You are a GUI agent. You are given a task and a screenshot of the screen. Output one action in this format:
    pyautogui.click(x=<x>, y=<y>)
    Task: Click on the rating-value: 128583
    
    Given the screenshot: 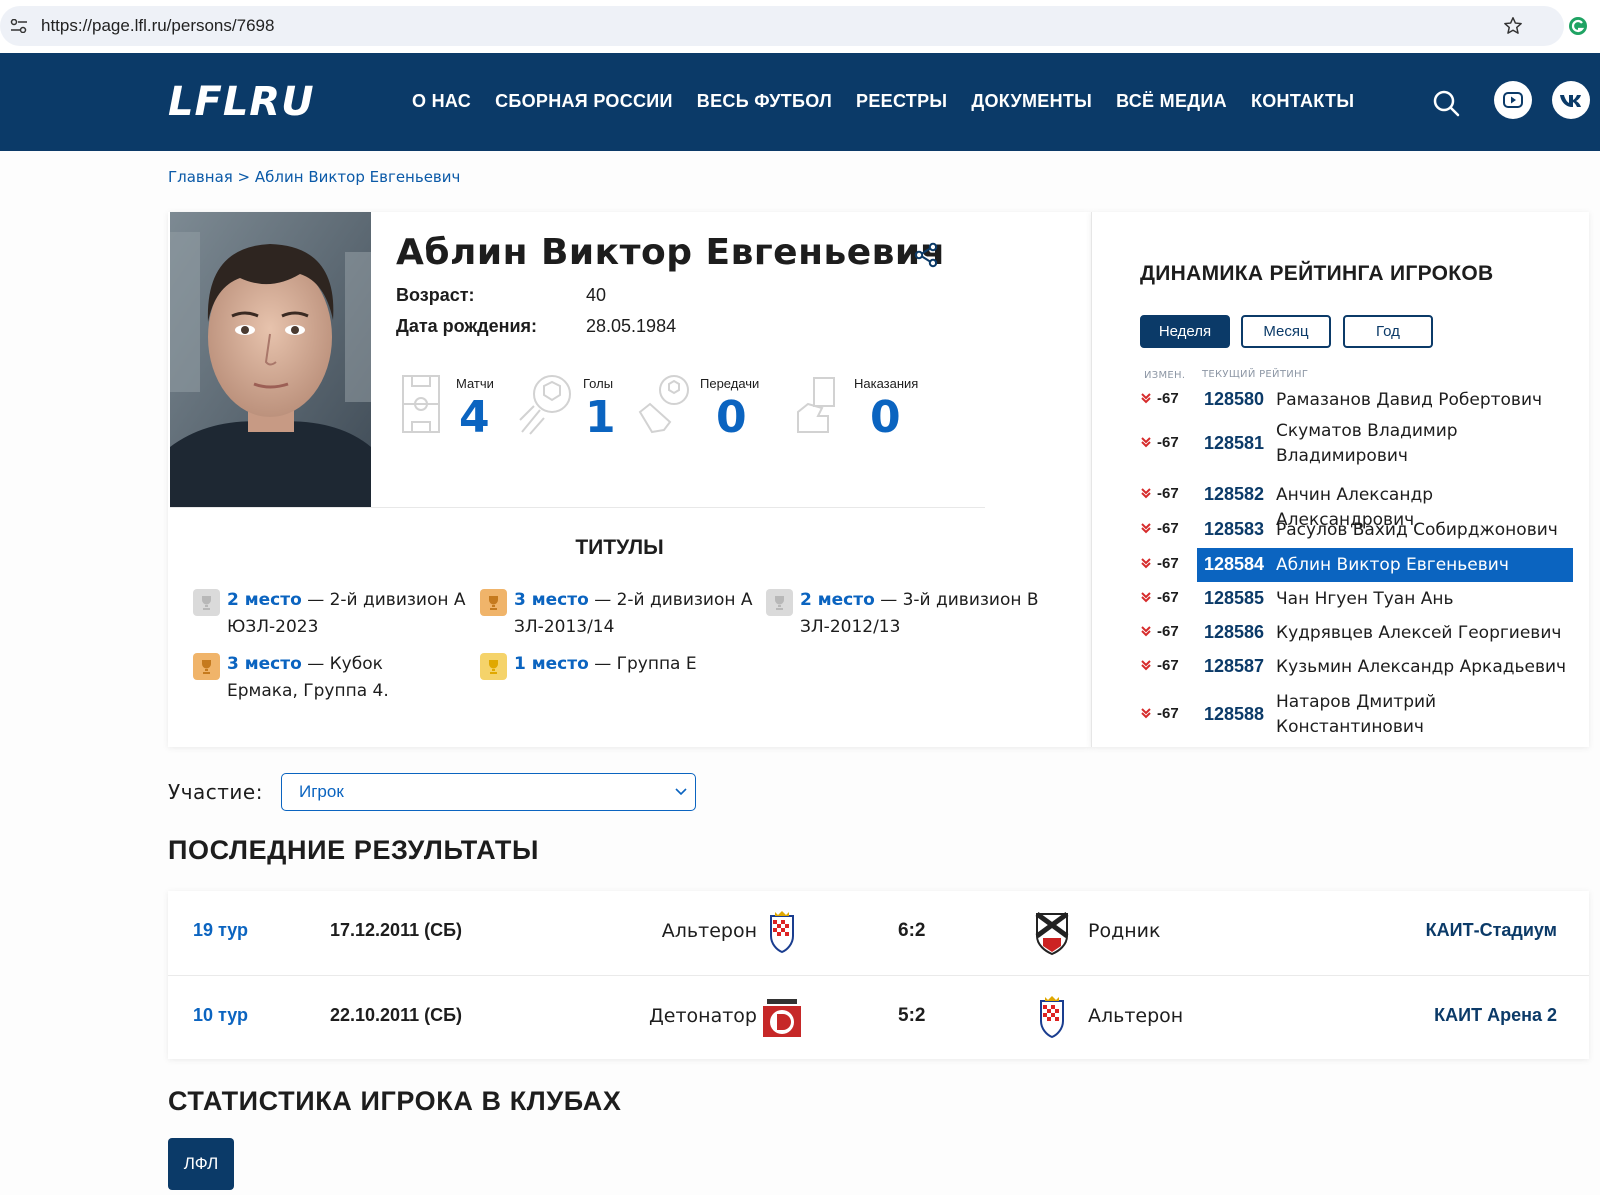 What is the action you would take?
    pyautogui.click(x=1234, y=528)
    